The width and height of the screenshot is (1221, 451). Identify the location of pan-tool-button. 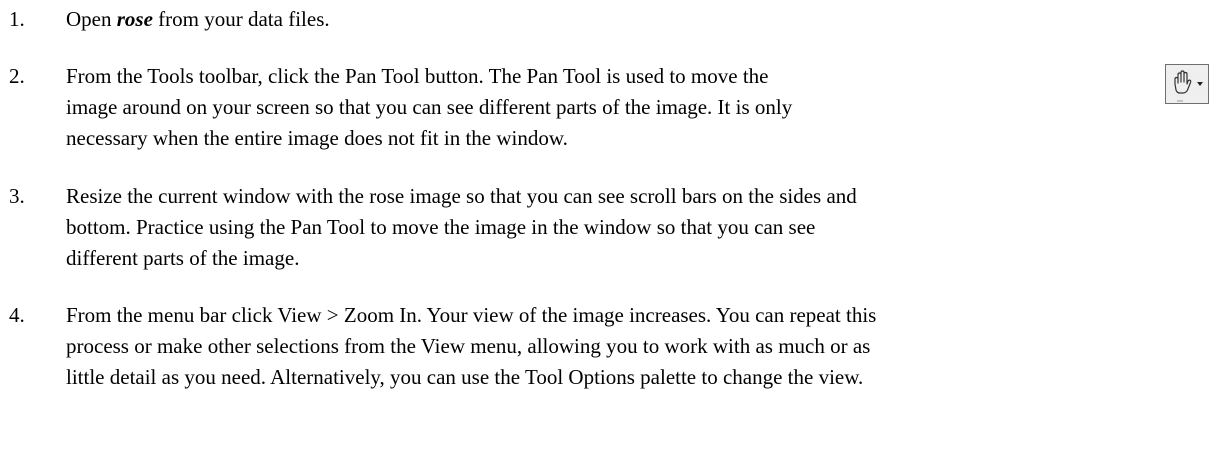
(1187, 84).